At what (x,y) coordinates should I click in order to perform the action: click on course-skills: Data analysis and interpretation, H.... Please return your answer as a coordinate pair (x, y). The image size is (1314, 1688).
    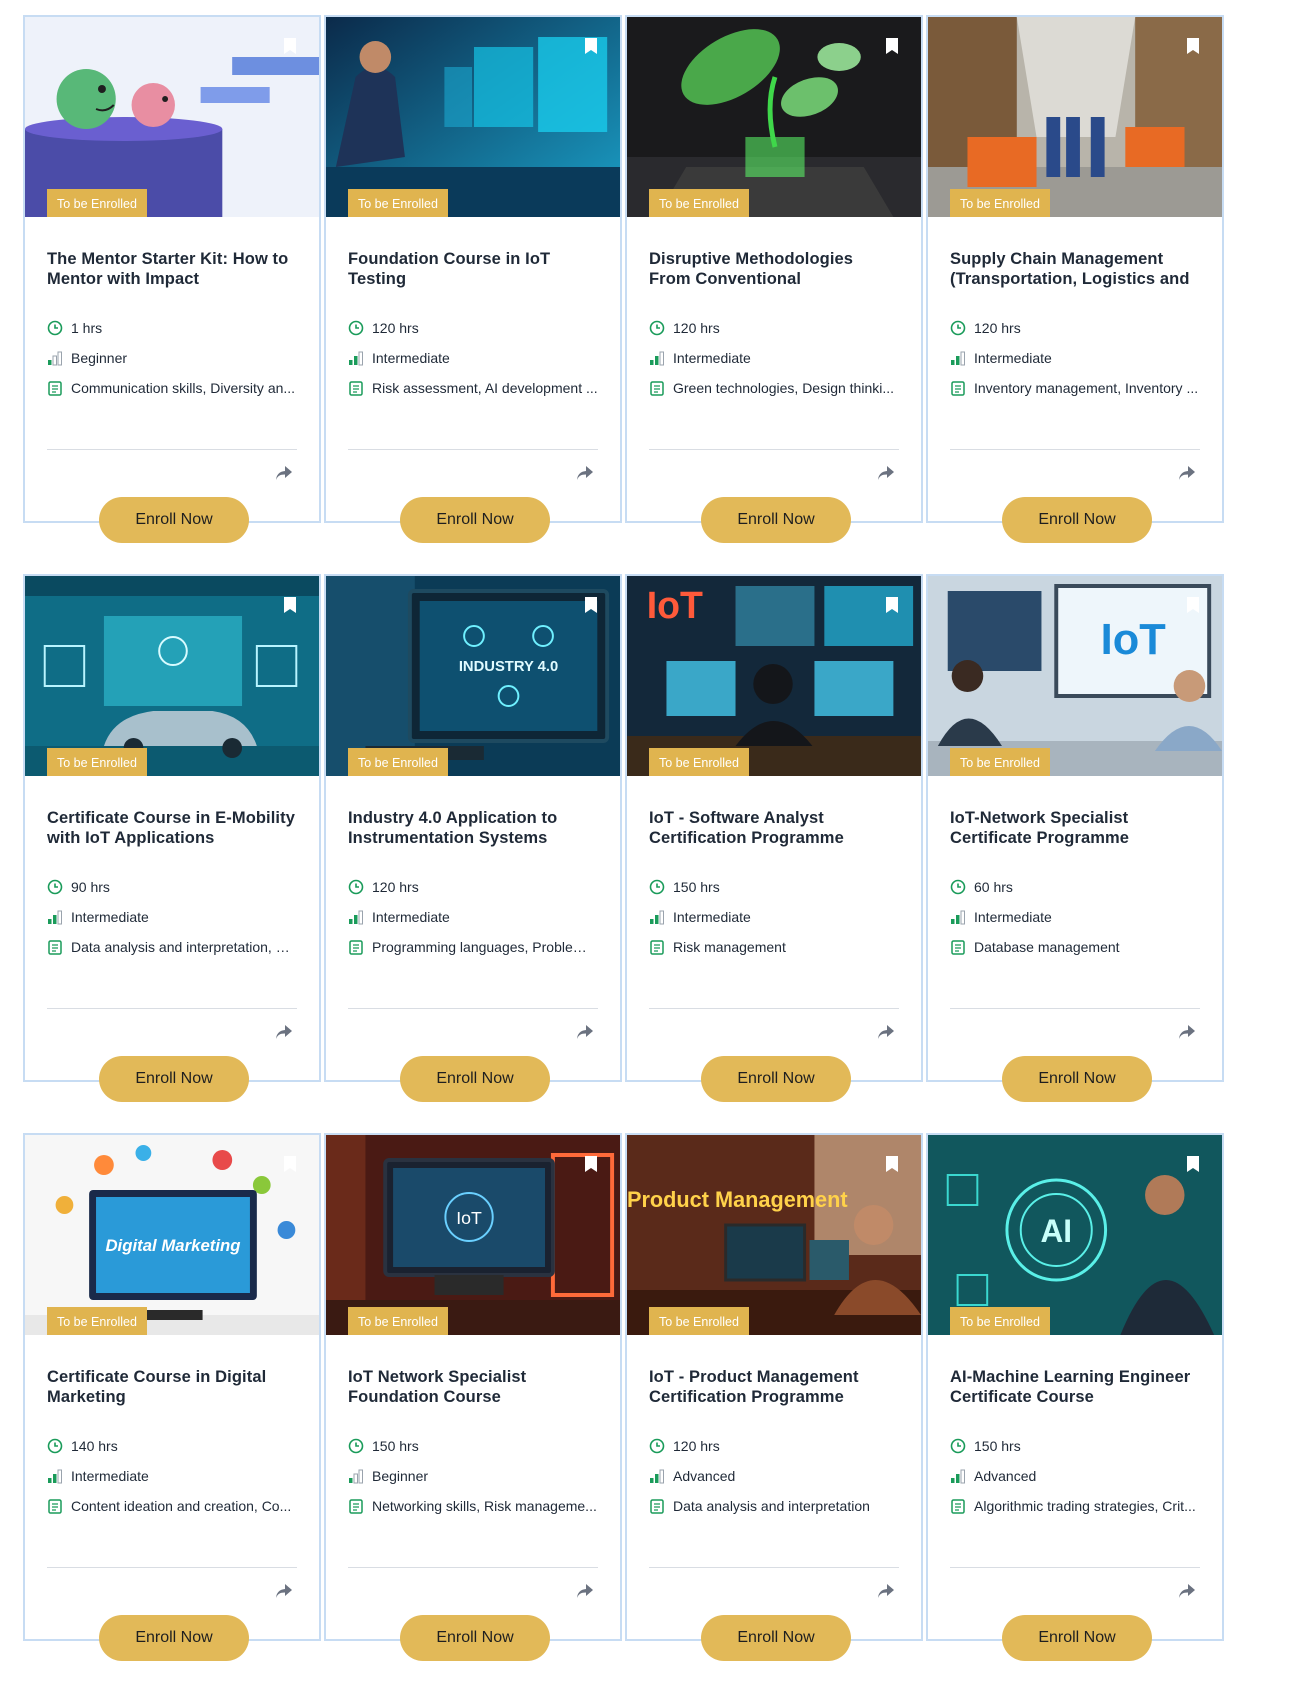
    Looking at the image, I should click on (184, 947).